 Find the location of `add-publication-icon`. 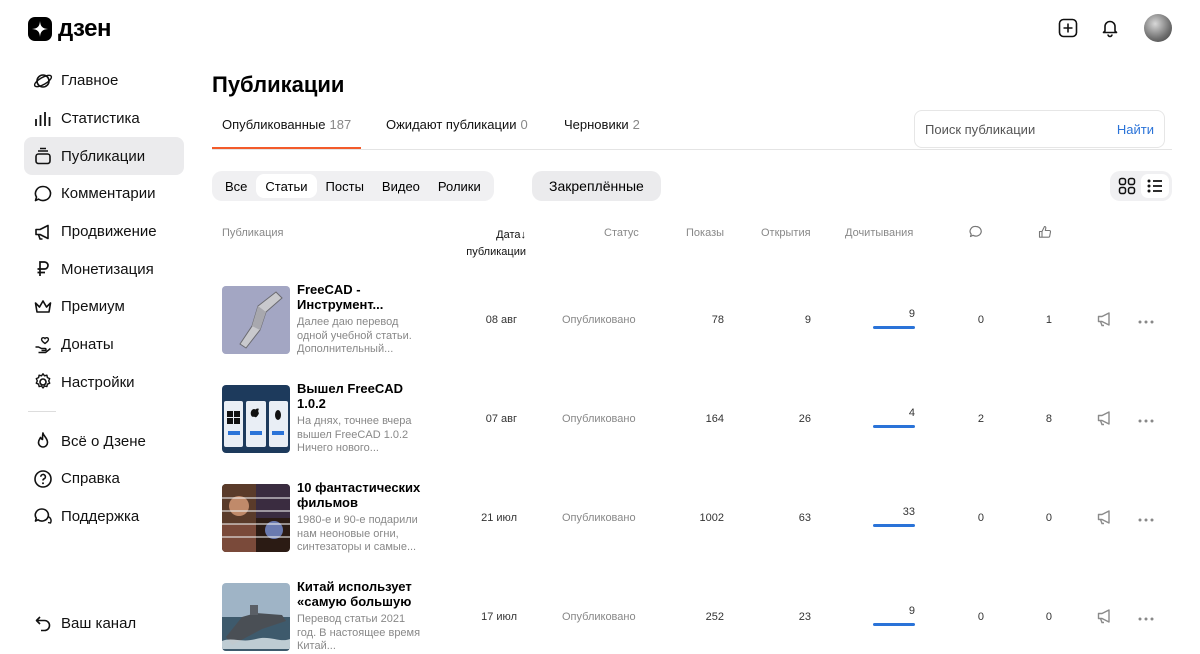

add-publication-icon is located at coordinates (1068, 28).